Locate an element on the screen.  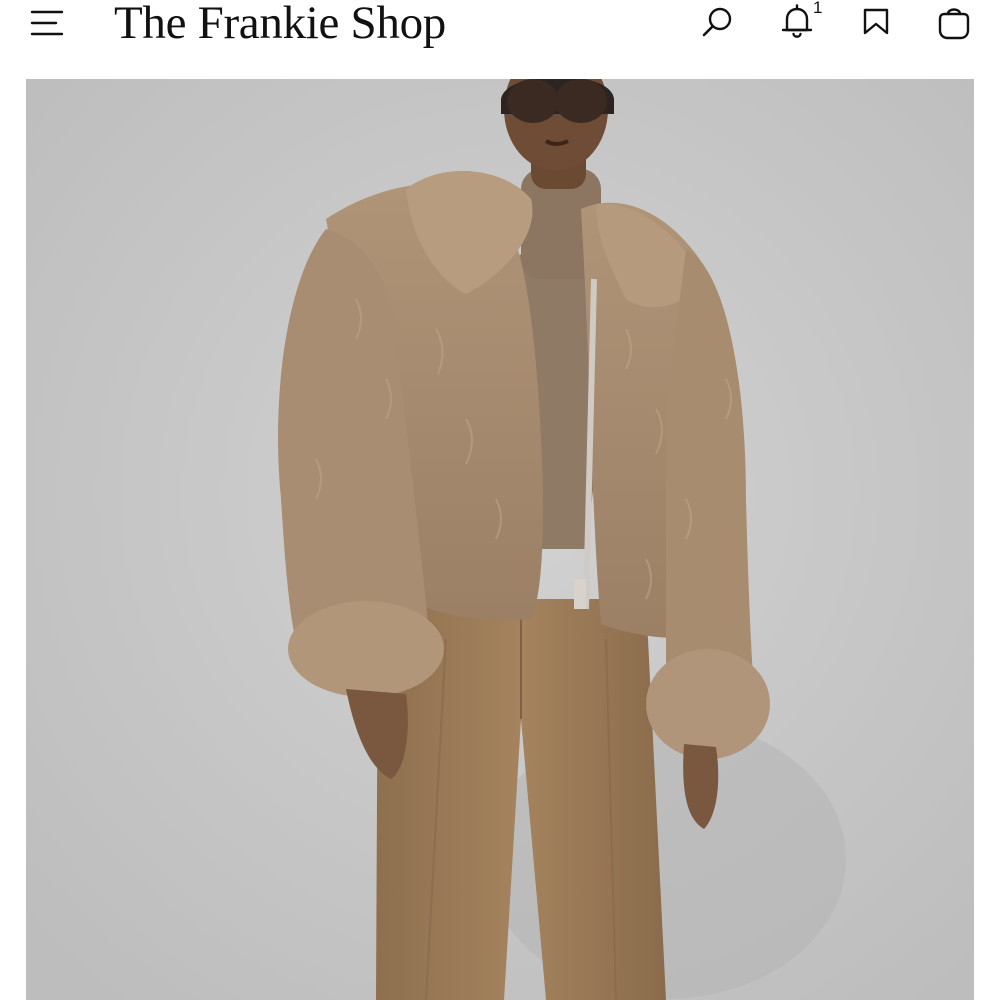
search-button is located at coordinates (718, 22).